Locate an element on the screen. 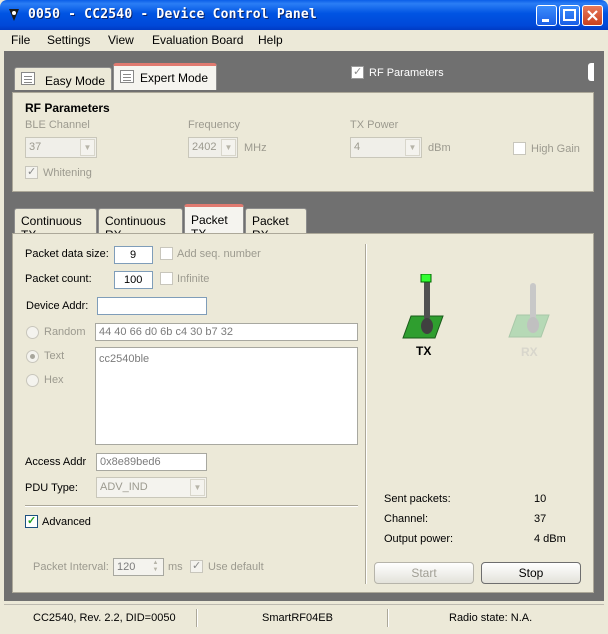 The height and width of the screenshot is (634, 608). add-seq-number-checkbox is located at coordinates (166, 253).